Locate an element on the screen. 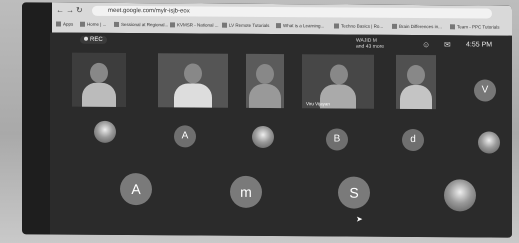  video-tile: Viru Vijayan is located at coordinates (338, 81).